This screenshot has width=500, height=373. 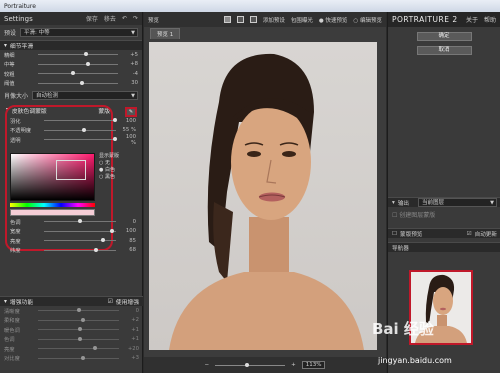 I want to click on zoom-level: 113%, so click(x=313, y=365).